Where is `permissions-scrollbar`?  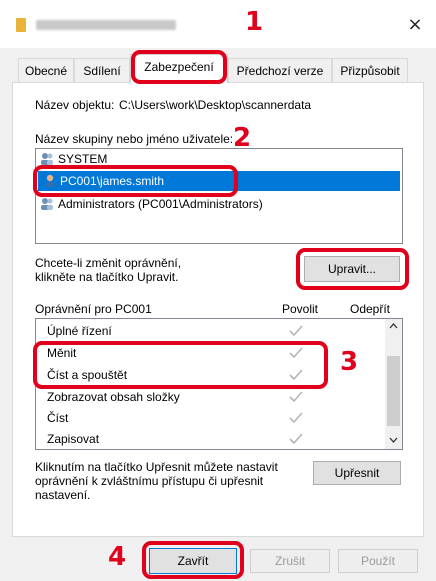 permissions-scrollbar is located at coordinates (393, 384).